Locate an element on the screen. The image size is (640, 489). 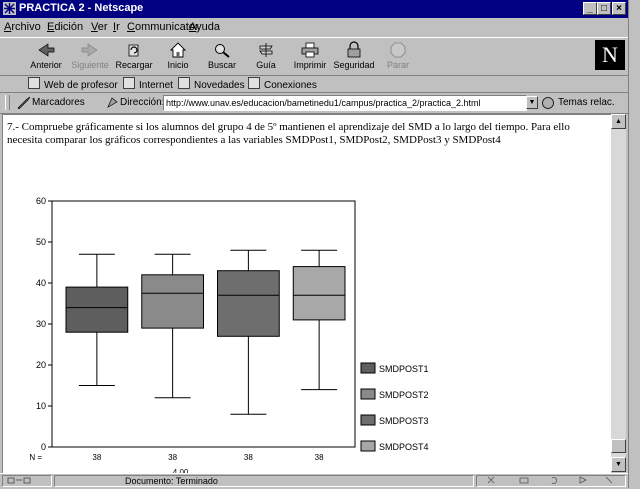
menu-ver: Ver is located at coordinates (99, 27).